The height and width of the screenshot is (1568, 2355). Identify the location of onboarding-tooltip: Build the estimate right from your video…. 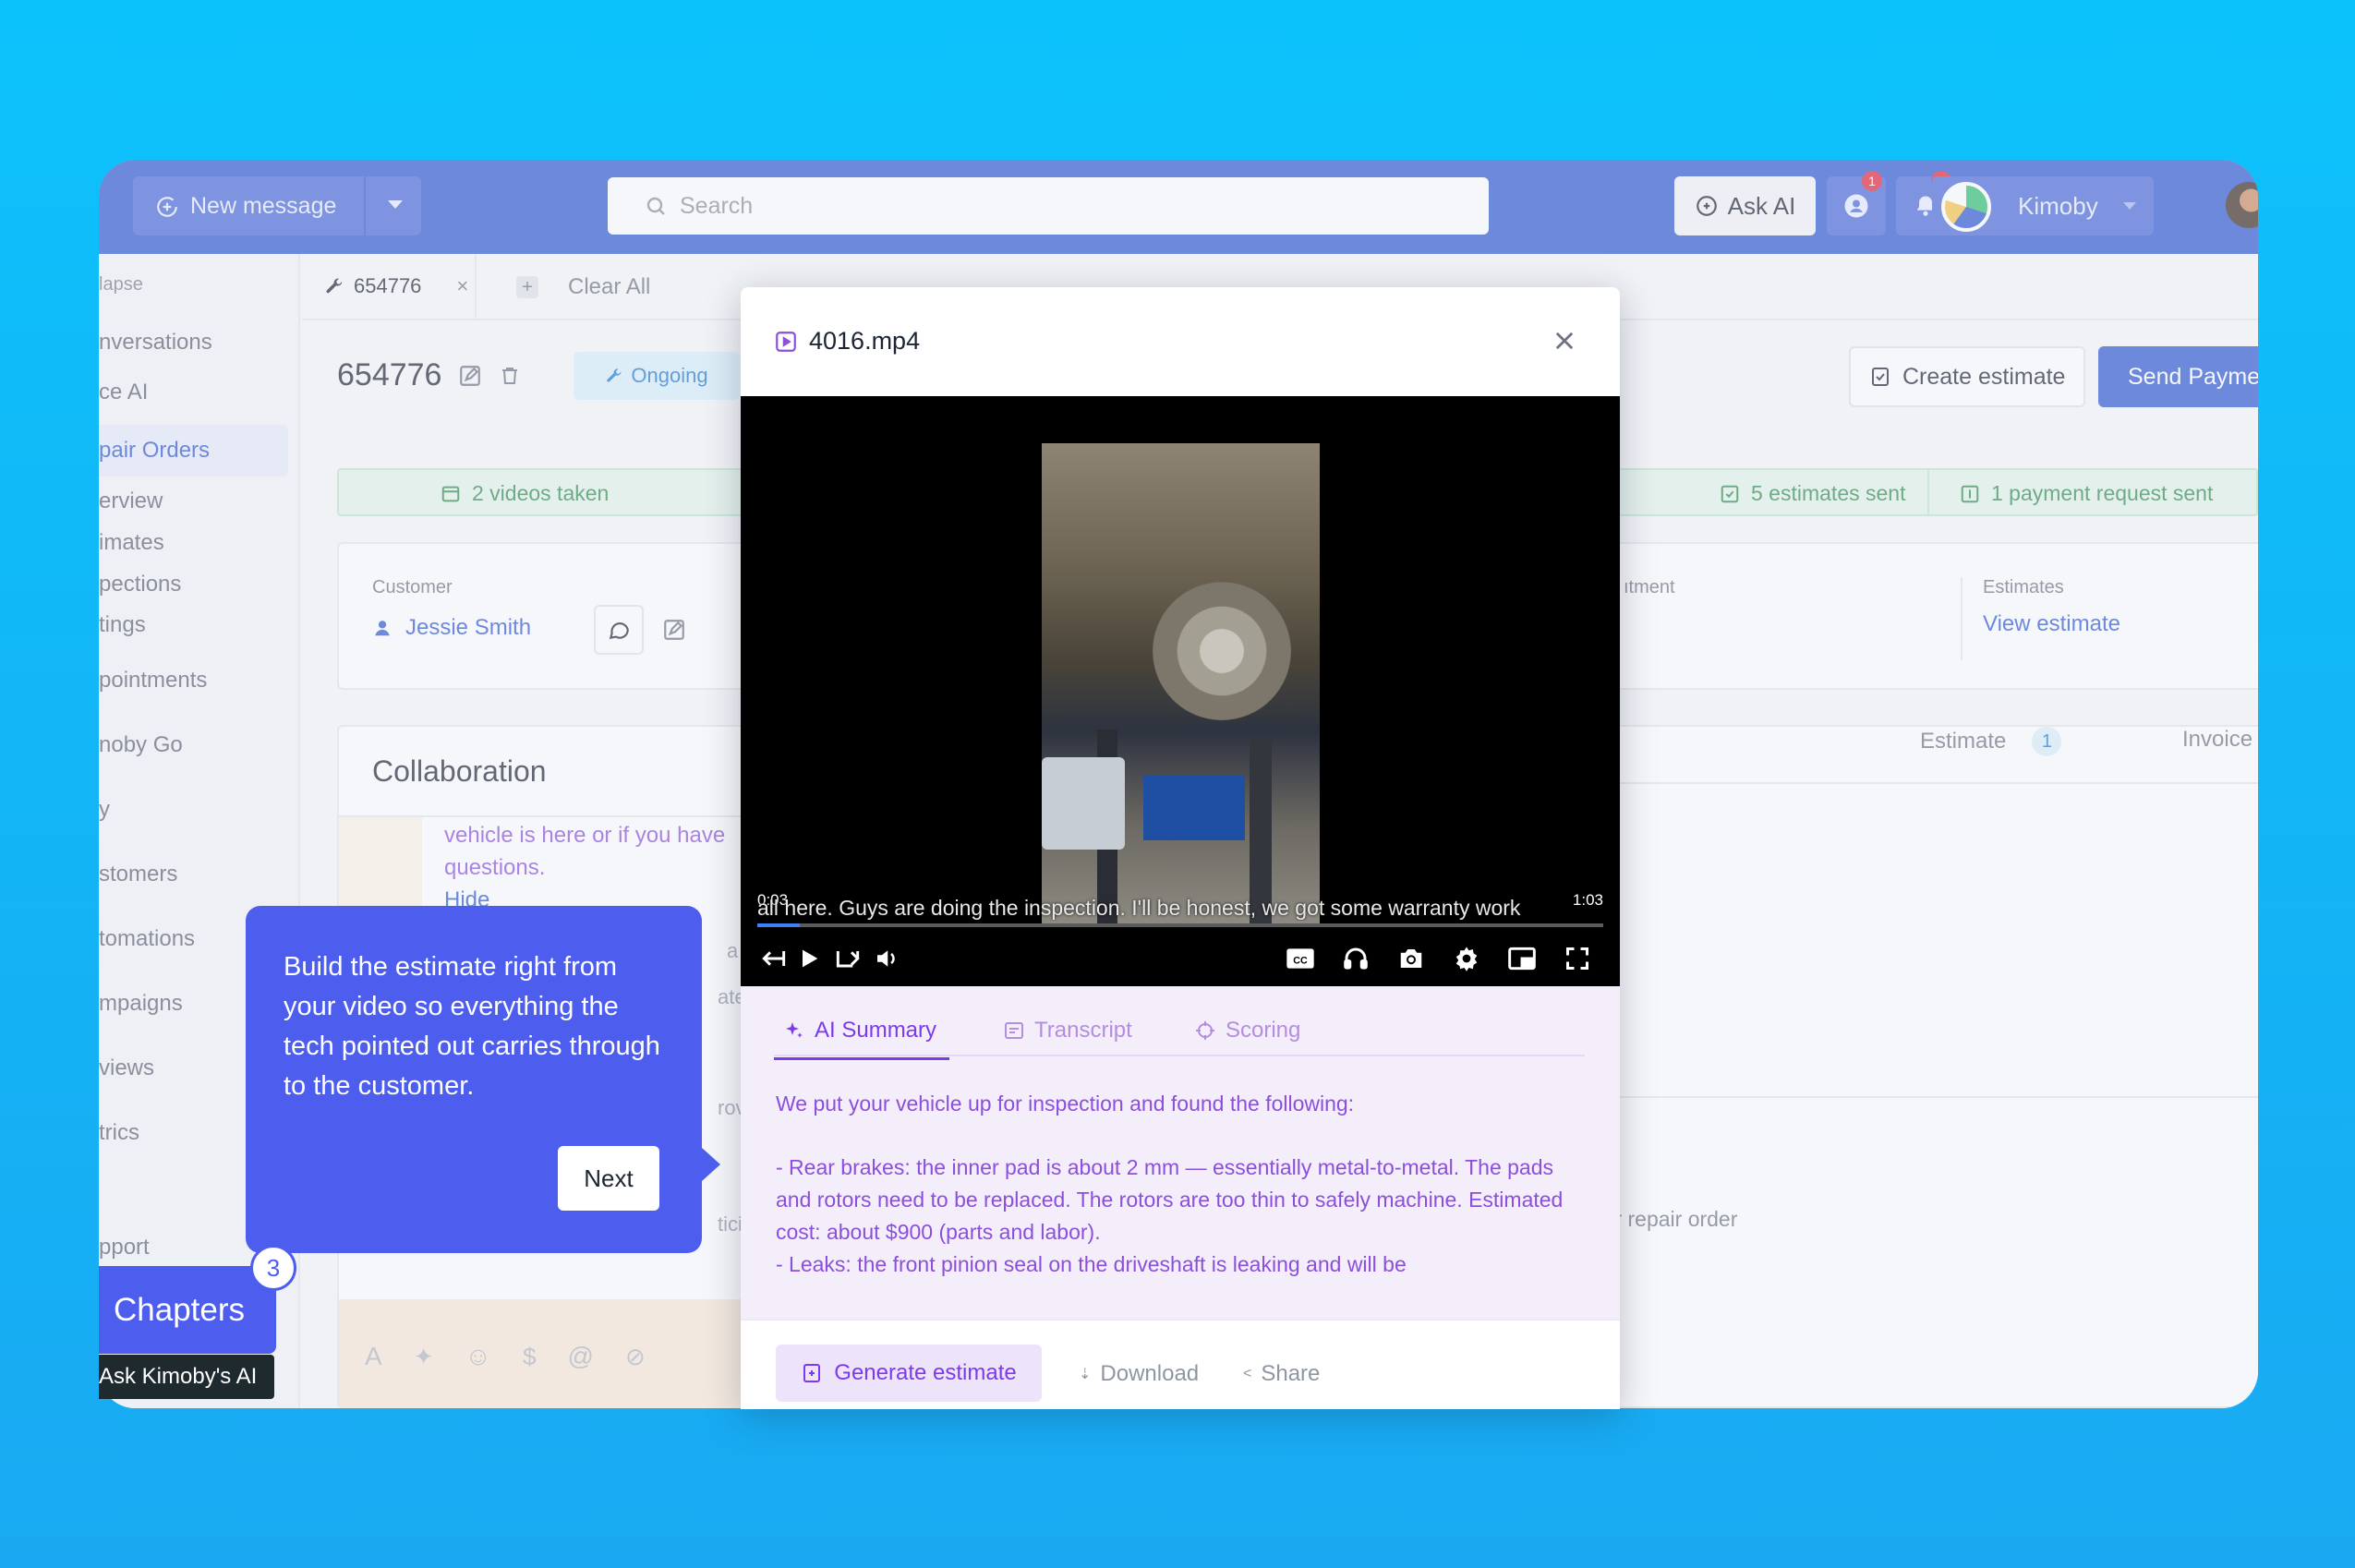
(483, 1079).